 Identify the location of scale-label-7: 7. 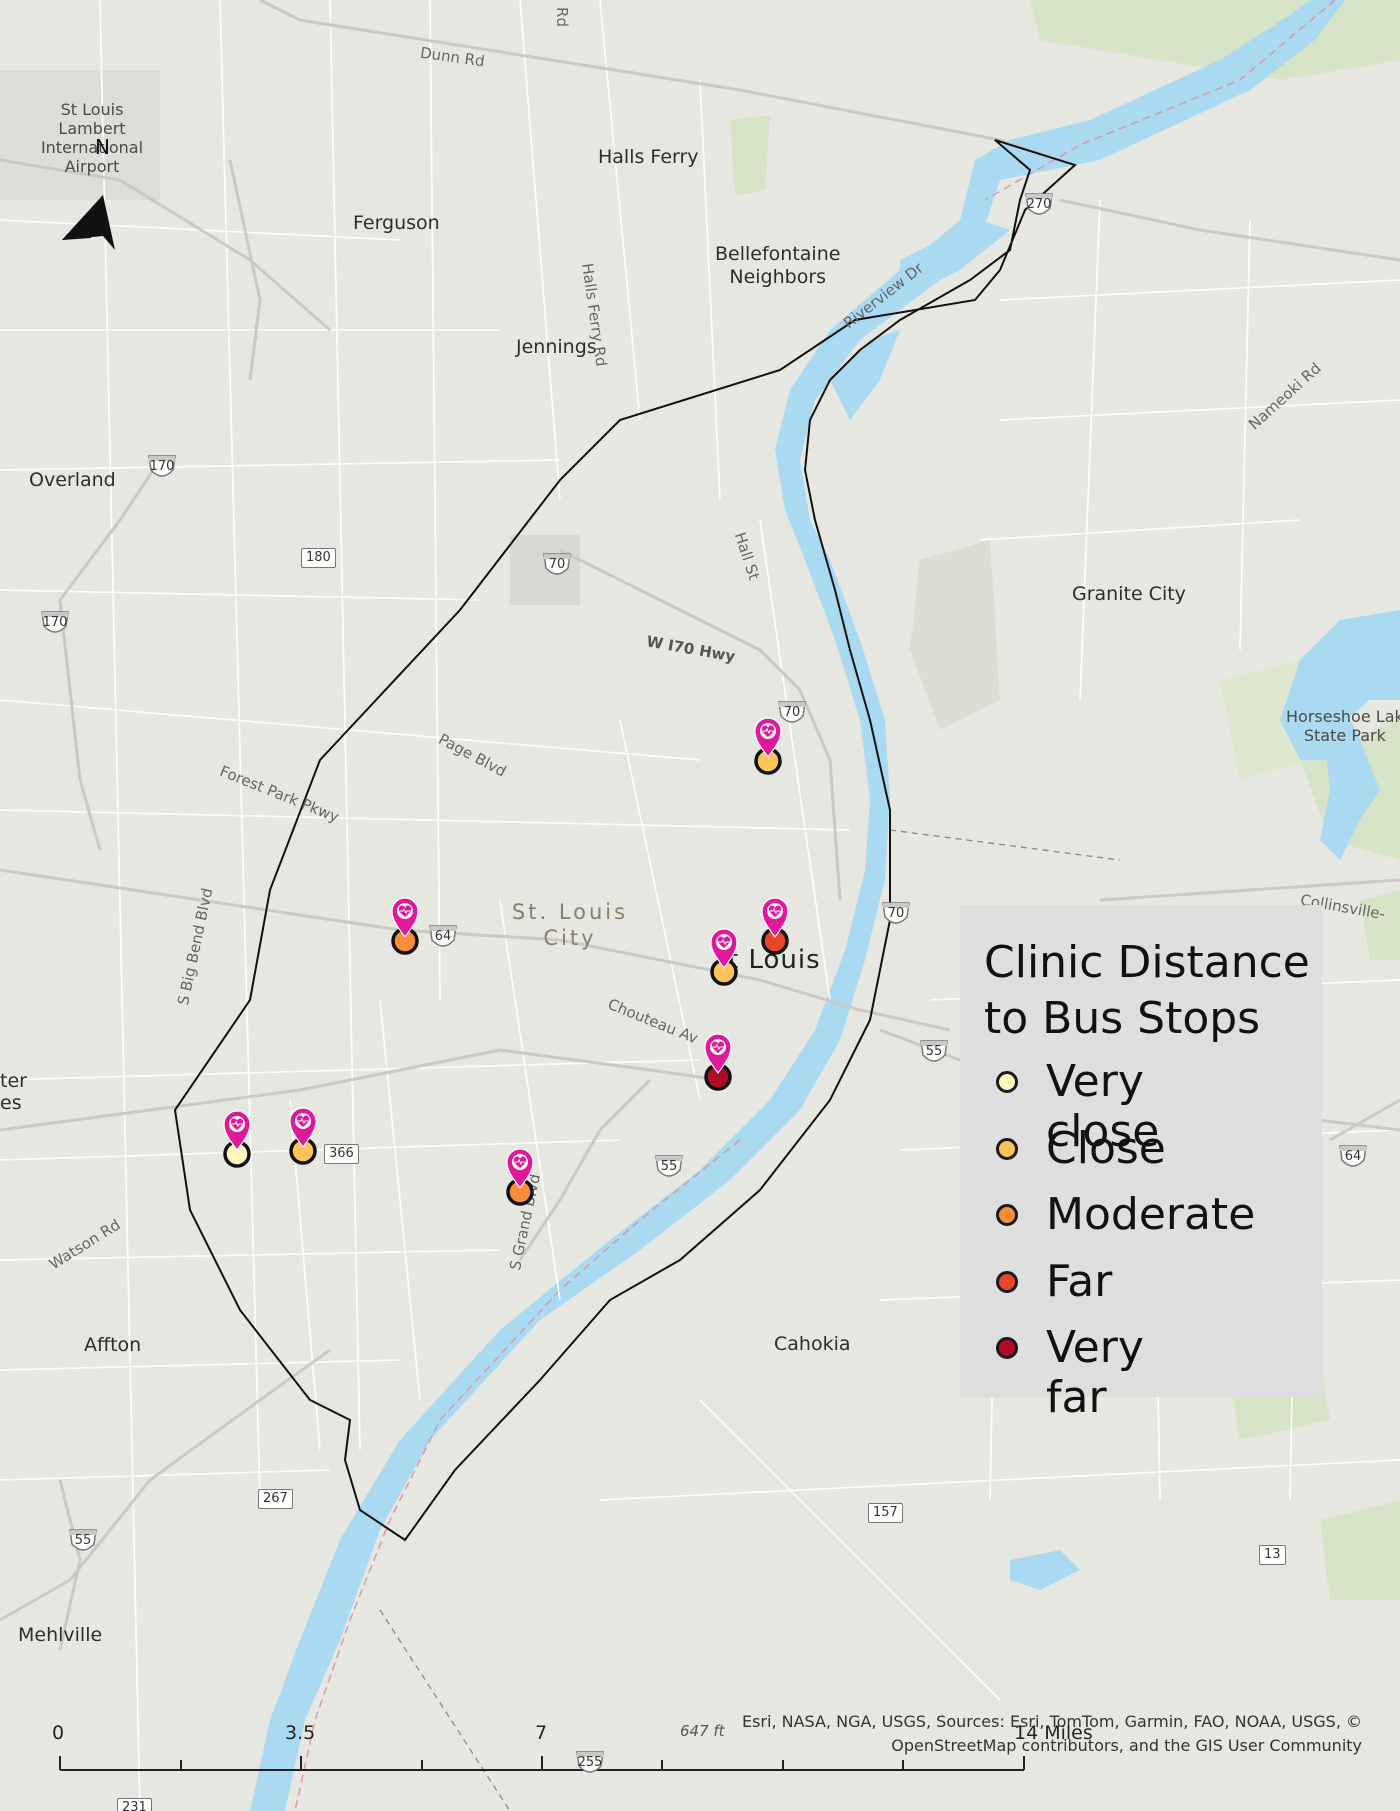
(541, 1733).